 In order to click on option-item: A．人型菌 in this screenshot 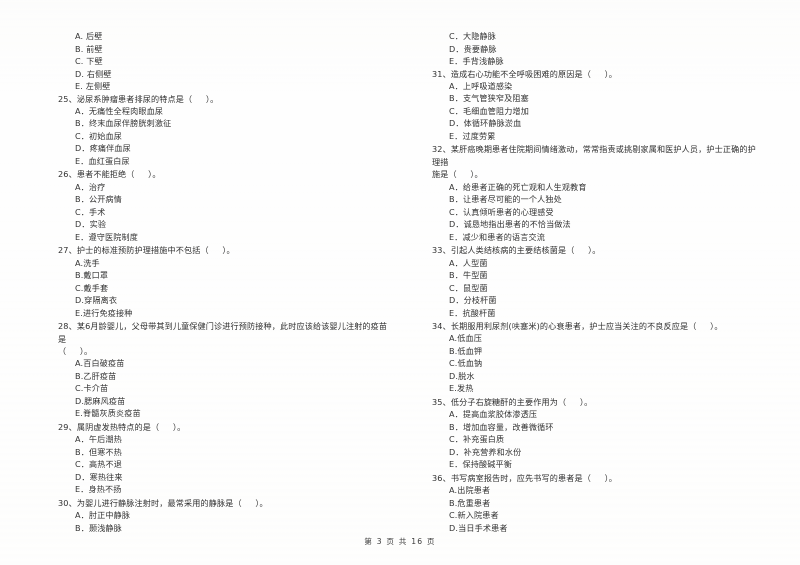, I will do `click(468, 262)`.